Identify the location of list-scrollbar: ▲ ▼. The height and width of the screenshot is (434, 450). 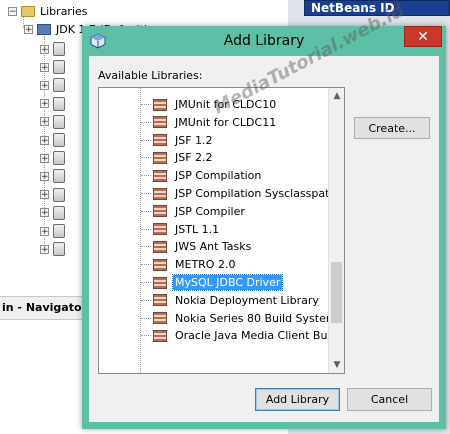
(336, 230).